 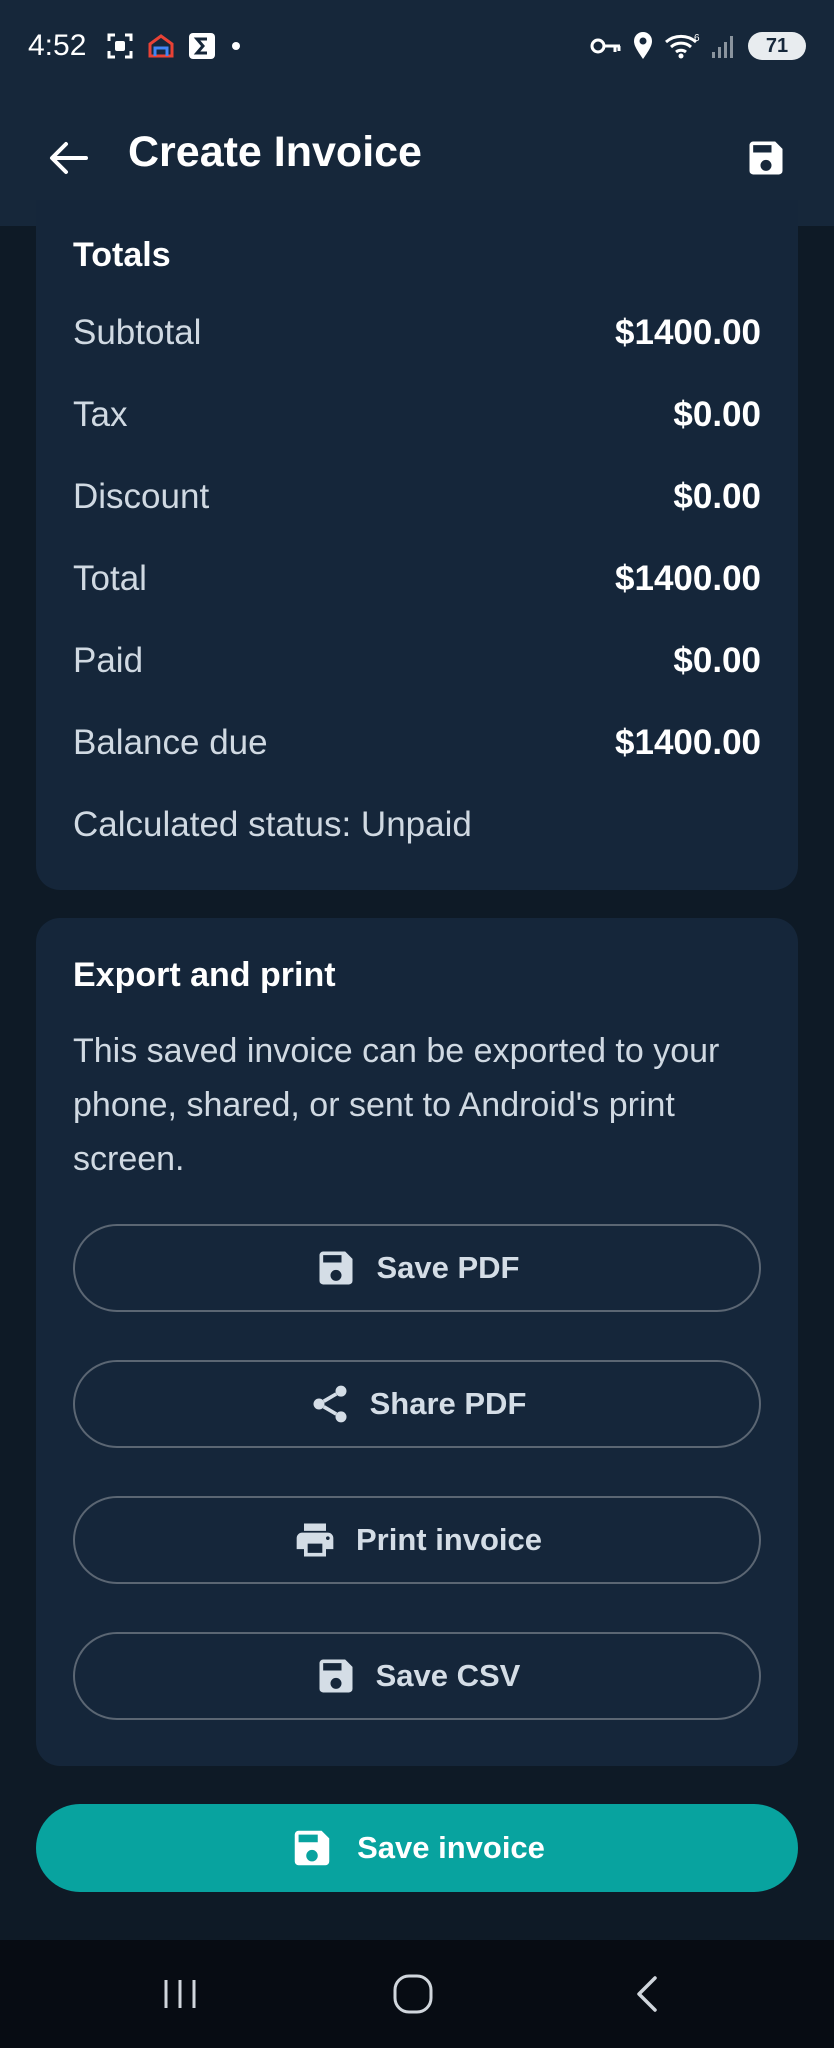 I want to click on status-left: 4:52, so click(x=136, y=46).